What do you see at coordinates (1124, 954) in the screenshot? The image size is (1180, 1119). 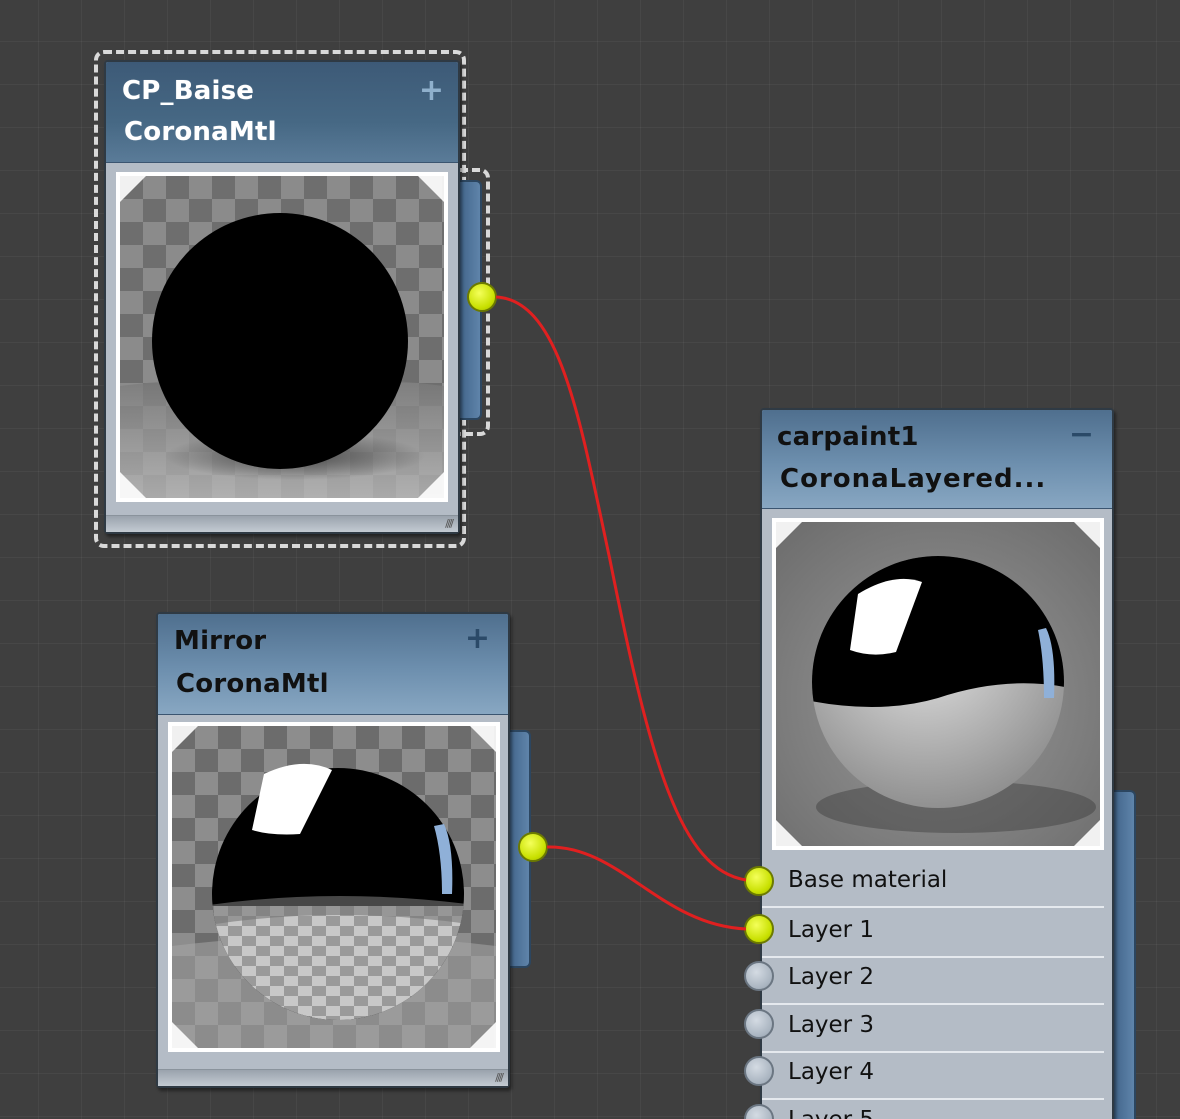 I see `output-tab` at bounding box center [1124, 954].